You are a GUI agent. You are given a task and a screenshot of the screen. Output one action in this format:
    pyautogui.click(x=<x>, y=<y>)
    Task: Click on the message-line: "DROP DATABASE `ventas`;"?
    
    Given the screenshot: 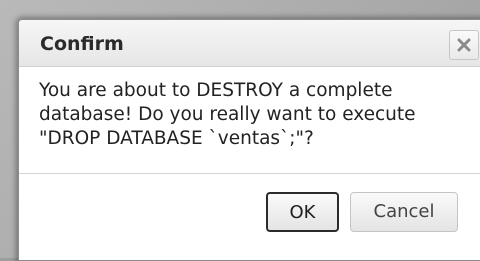 What is the action you would take?
    pyautogui.click(x=176, y=138)
    